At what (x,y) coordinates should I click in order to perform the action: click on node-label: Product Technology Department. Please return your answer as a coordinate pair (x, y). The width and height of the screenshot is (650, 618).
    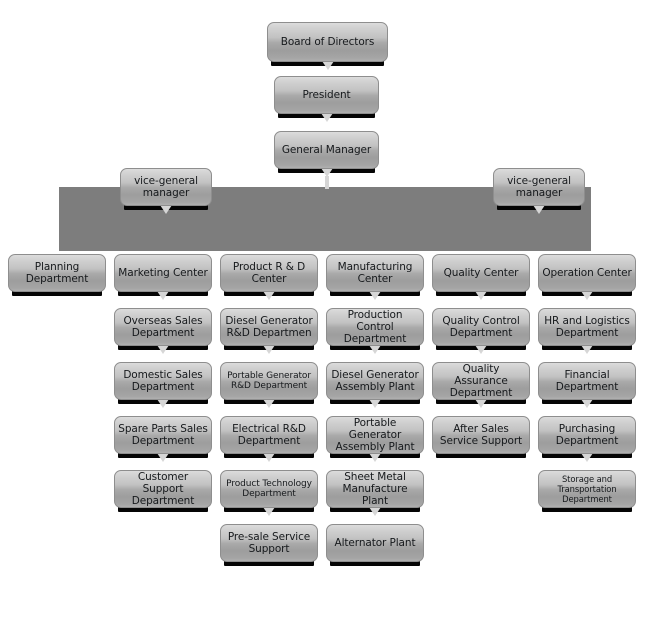
    Looking at the image, I should click on (269, 489).